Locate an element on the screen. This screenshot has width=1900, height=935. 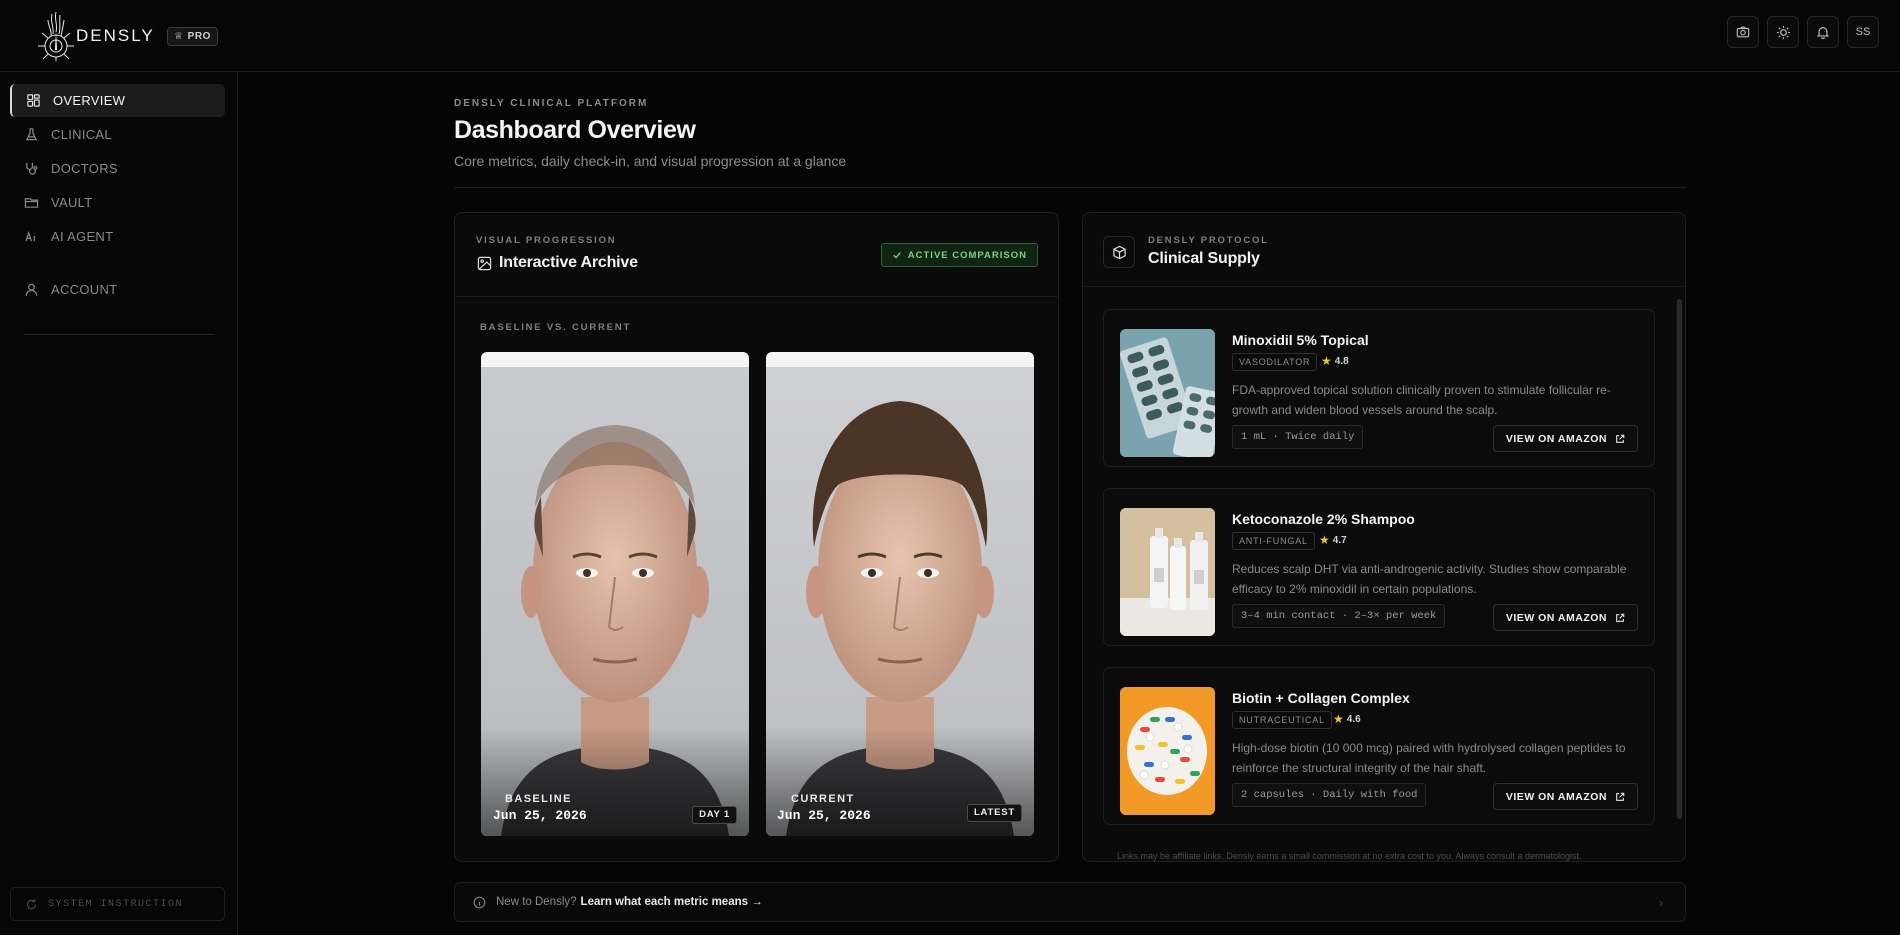
info-icon is located at coordinates (479, 902).